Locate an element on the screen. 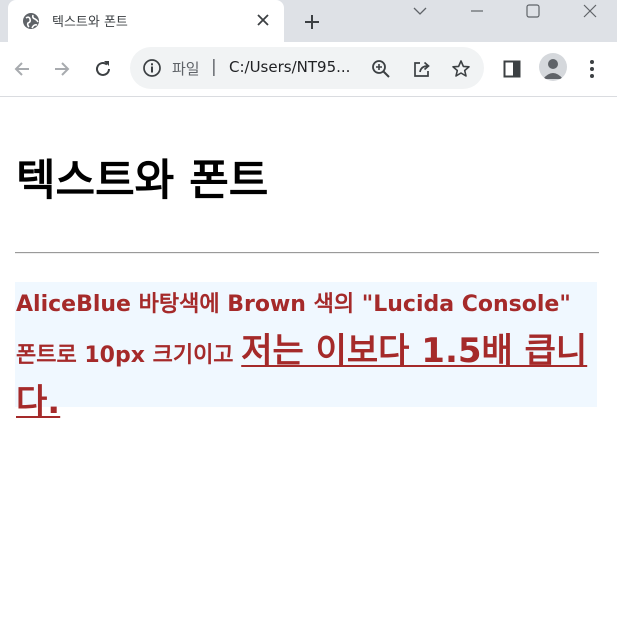  info-icon is located at coordinates (152, 68).